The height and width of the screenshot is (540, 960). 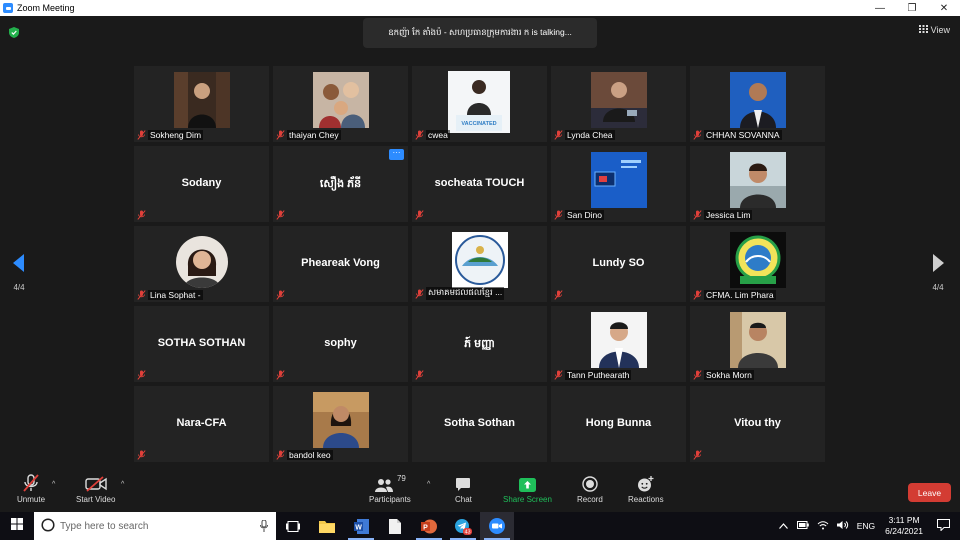 What do you see at coordinates (590, 489) in the screenshot?
I see `record-button: Record` at bounding box center [590, 489].